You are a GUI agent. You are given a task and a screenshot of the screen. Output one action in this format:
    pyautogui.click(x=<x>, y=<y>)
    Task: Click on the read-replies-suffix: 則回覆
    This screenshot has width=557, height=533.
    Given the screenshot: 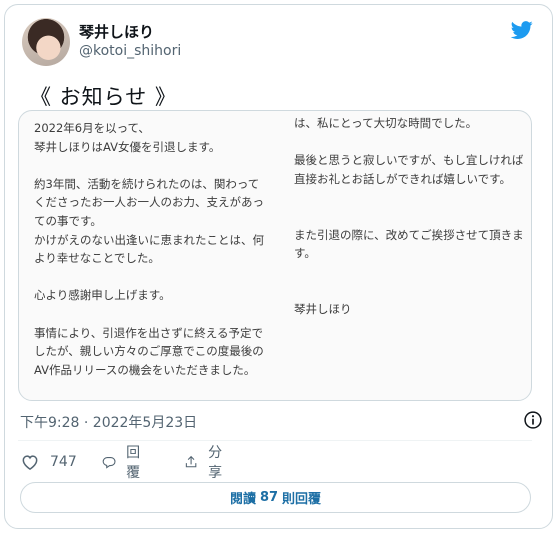 What is the action you would take?
    pyautogui.click(x=302, y=499)
    